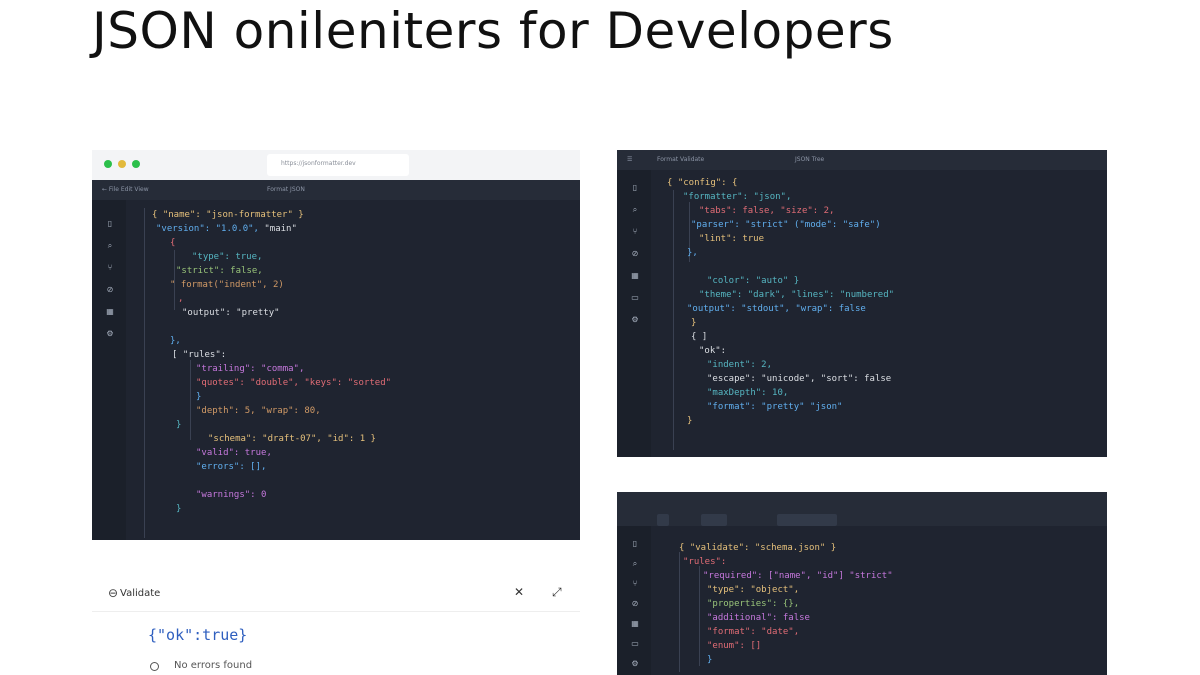 The width and height of the screenshot is (1200, 675). What do you see at coordinates (228, 215) in the screenshot?
I see `code-token: { "name": "json-formatter" }` at bounding box center [228, 215].